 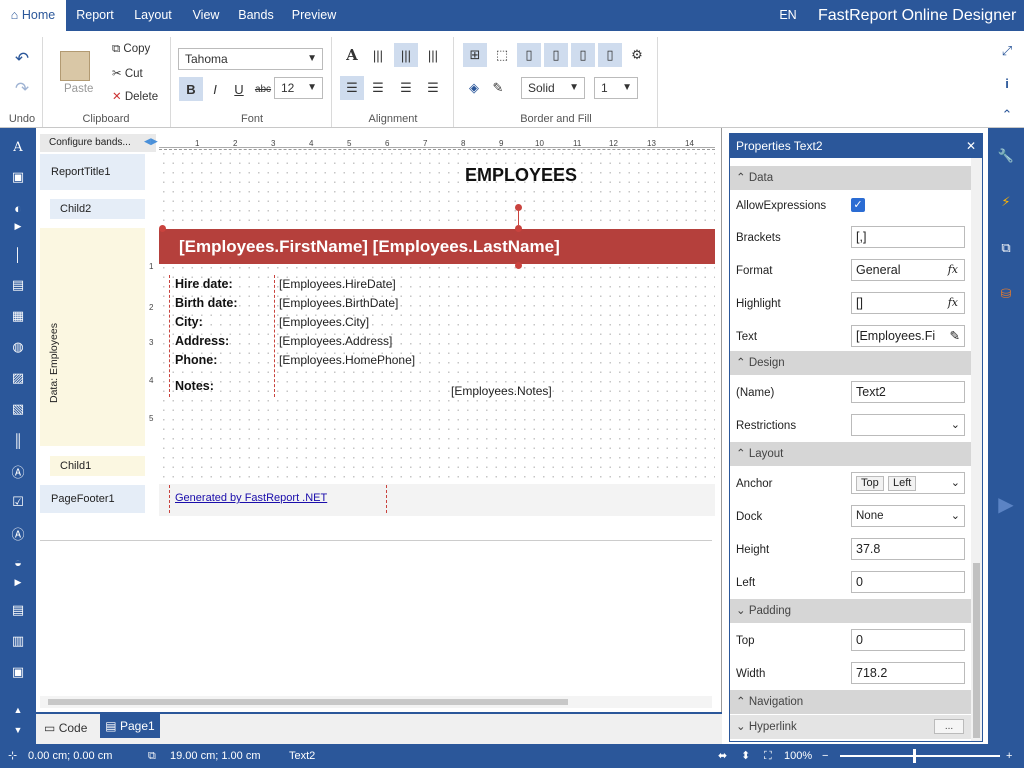 I want to click on events-icon: ⚡, so click(x=1006, y=202).